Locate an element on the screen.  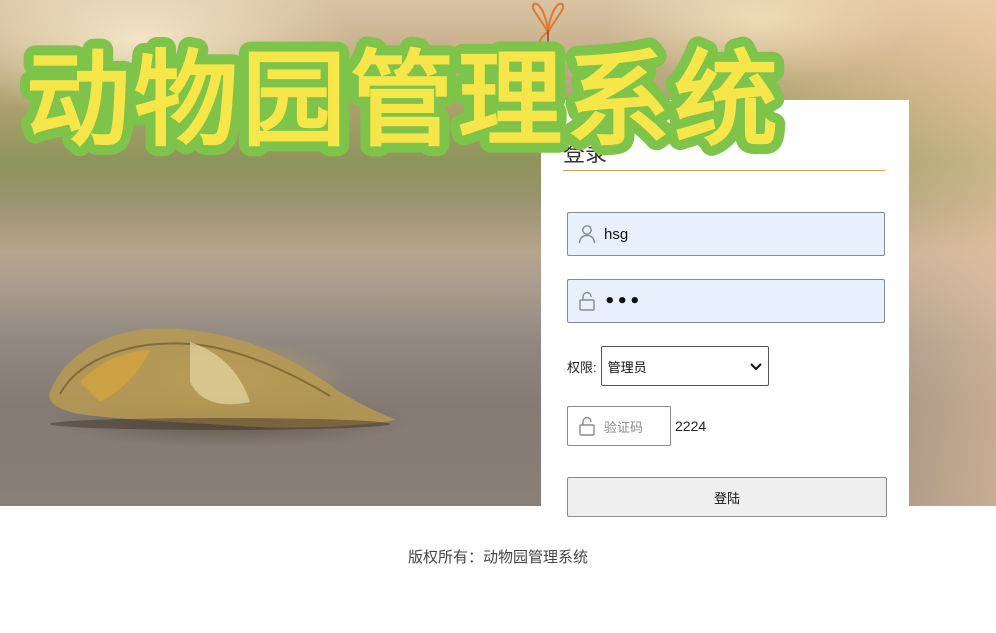
captcha-code: 2224 is located at coordinates (690, 426).